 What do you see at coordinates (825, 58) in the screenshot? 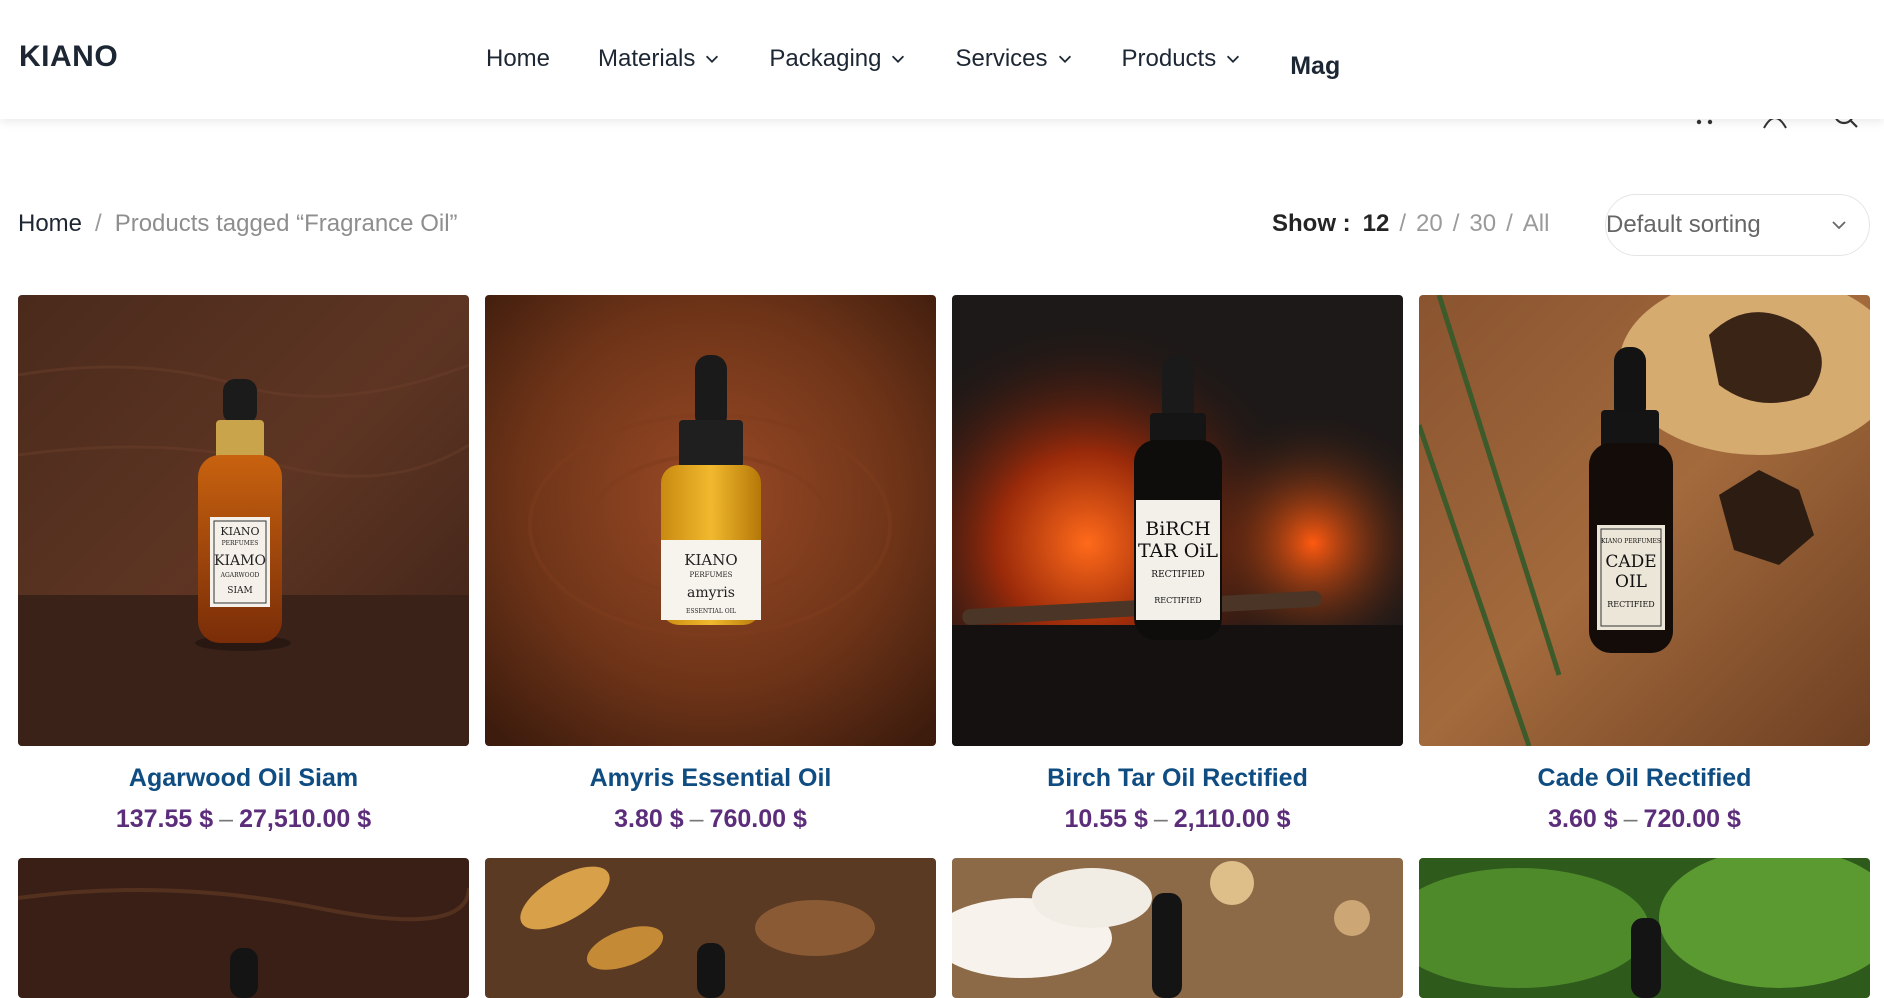
I see `nav-packaging-label: Packaging` at bounding box center [825, 58].